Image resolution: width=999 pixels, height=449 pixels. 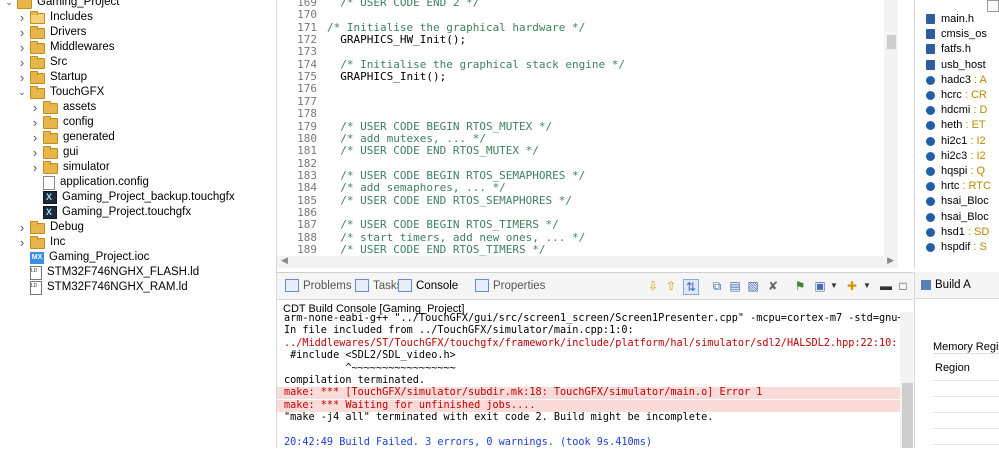 I want to click on tree-item-src: › Src, so click(x=42, y=62).